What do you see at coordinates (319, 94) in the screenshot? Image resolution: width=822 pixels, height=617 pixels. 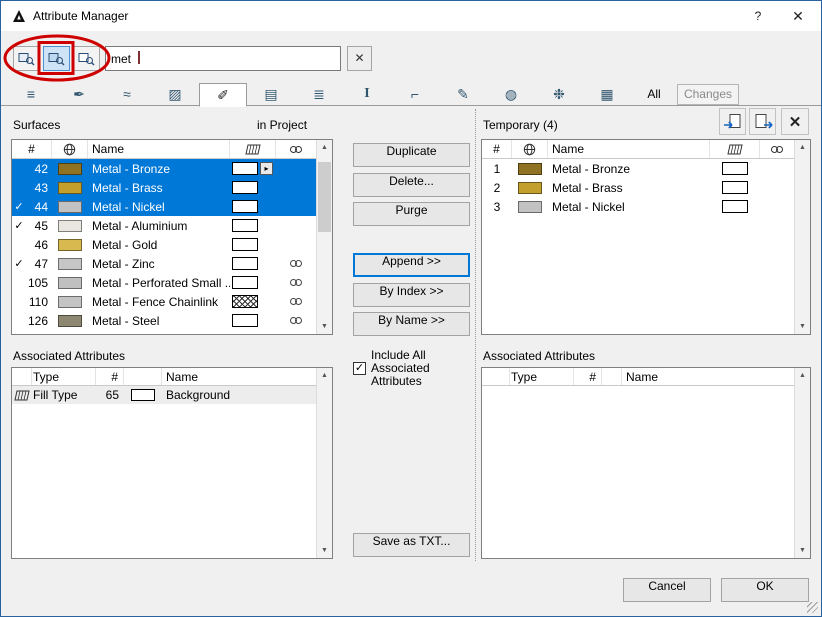 I see `tab-pen-sets: ≣` at bounding box center [319, 94].